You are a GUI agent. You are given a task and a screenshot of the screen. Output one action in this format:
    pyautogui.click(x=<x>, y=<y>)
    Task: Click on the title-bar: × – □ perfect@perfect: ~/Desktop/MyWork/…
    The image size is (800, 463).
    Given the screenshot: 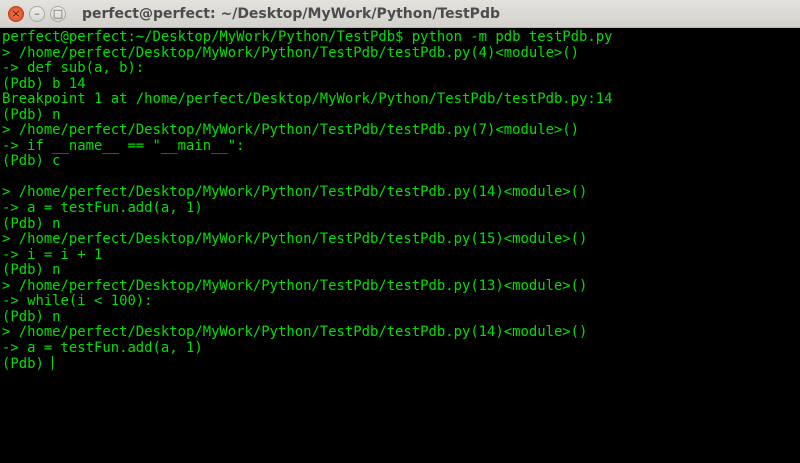 What is the action you would take?
    pyautogui.click(x=400, y=14)
    